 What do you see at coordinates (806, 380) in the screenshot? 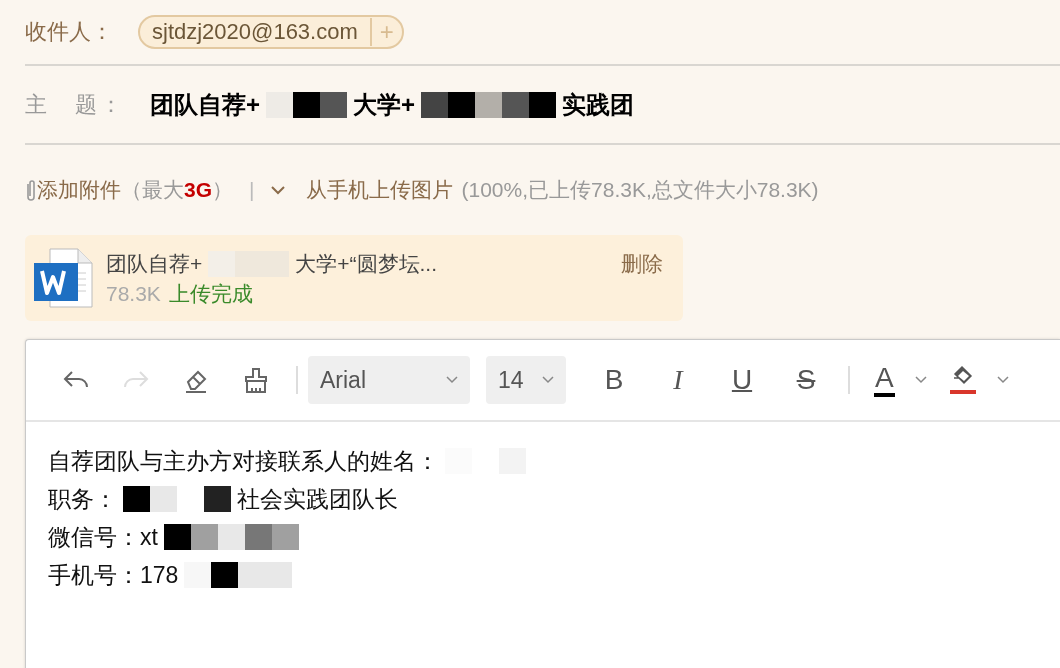
I see `strike-button: S` at bounding box center [806, 380].